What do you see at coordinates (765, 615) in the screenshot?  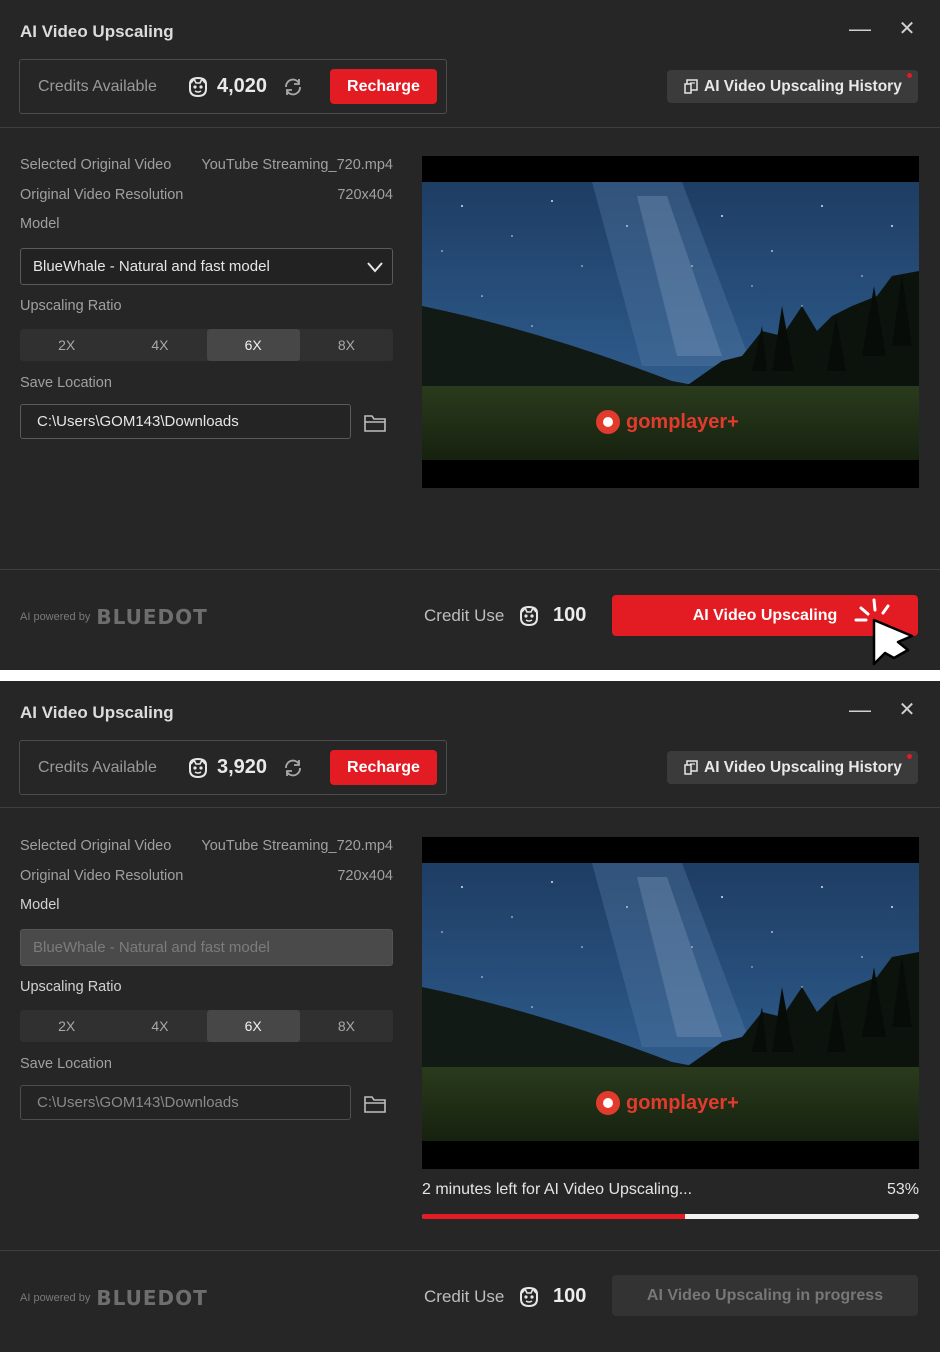 I see `start-upscaling-label: AI Video Upscaling` at bounding box center [765, 615].